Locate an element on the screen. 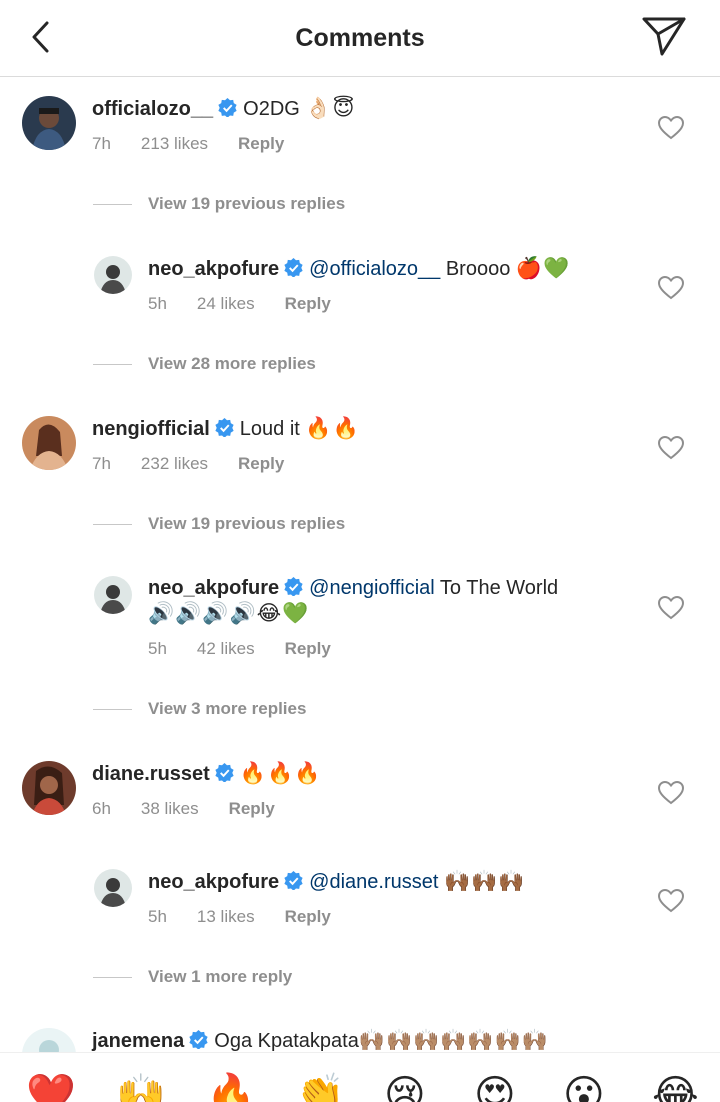 This screenshot has height=1102, width=720. comment-line: janemena Oga Kpatakpata🙌🏽🙌🏽🙌🏽🙌🏽🙌🏽🙌🏽🙌🏽 is located at coordinates (320, 1040).